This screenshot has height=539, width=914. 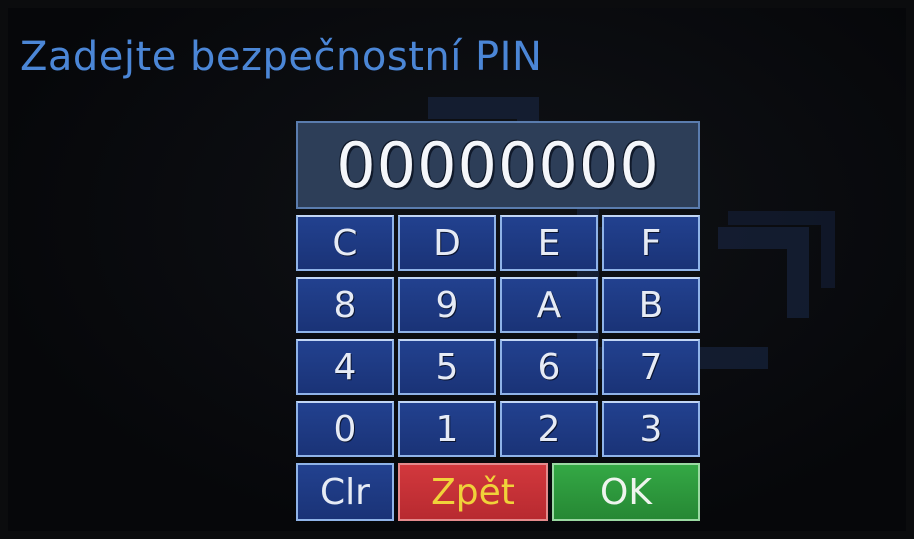 I want to click on key-1: 1, so click(x=447, y=429).